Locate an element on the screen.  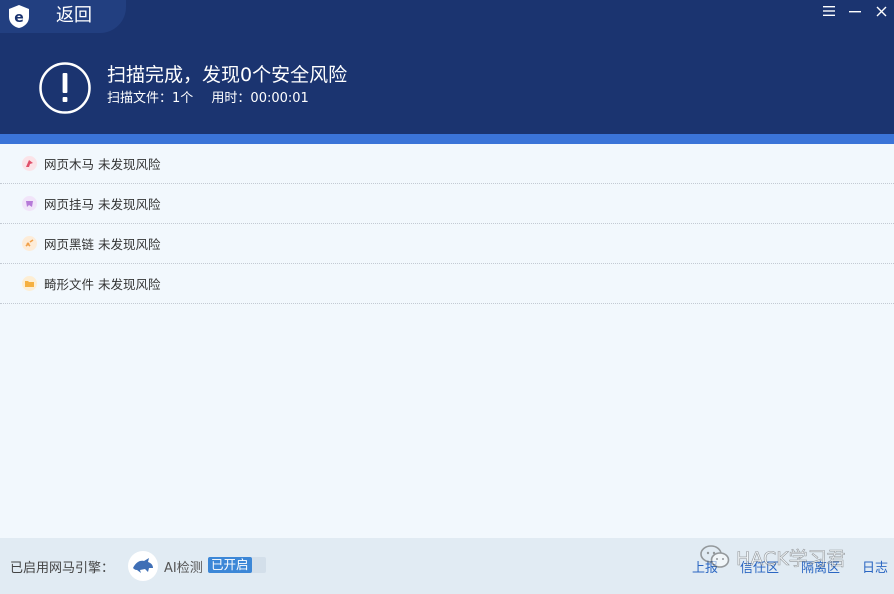
ai-detection-label: AI检测 is located at coordinates (183, 568).